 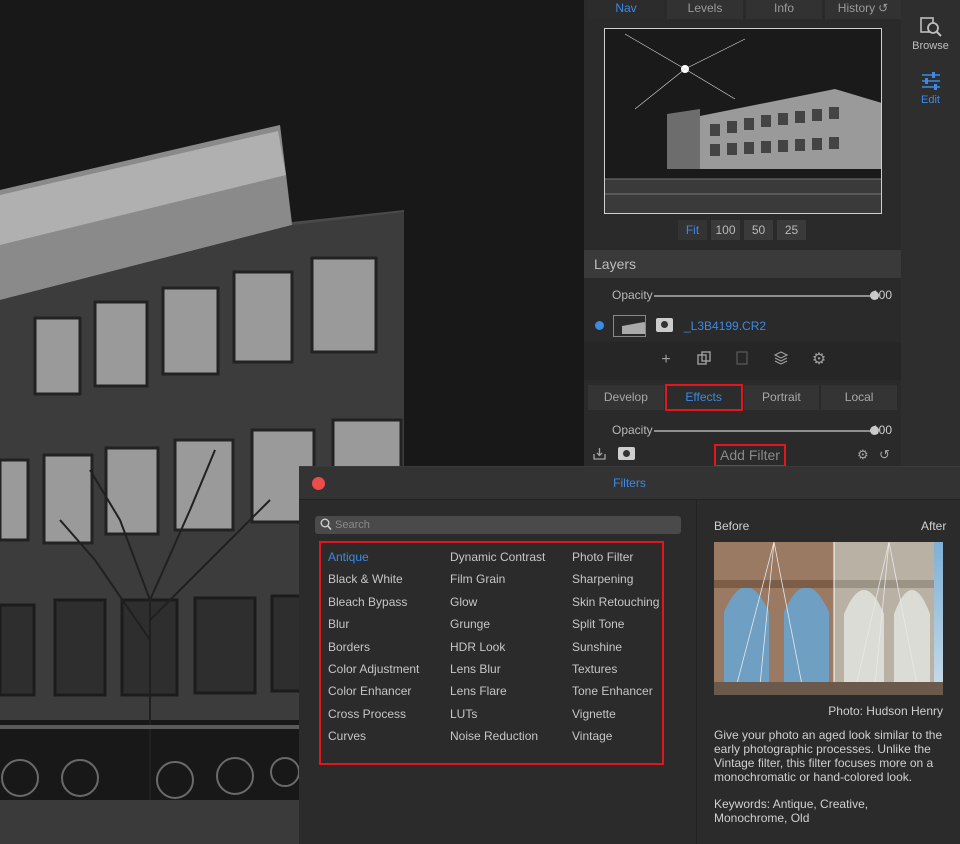 I want to click on filter-item-vintage: Vintage, so click(x=615, y=738).